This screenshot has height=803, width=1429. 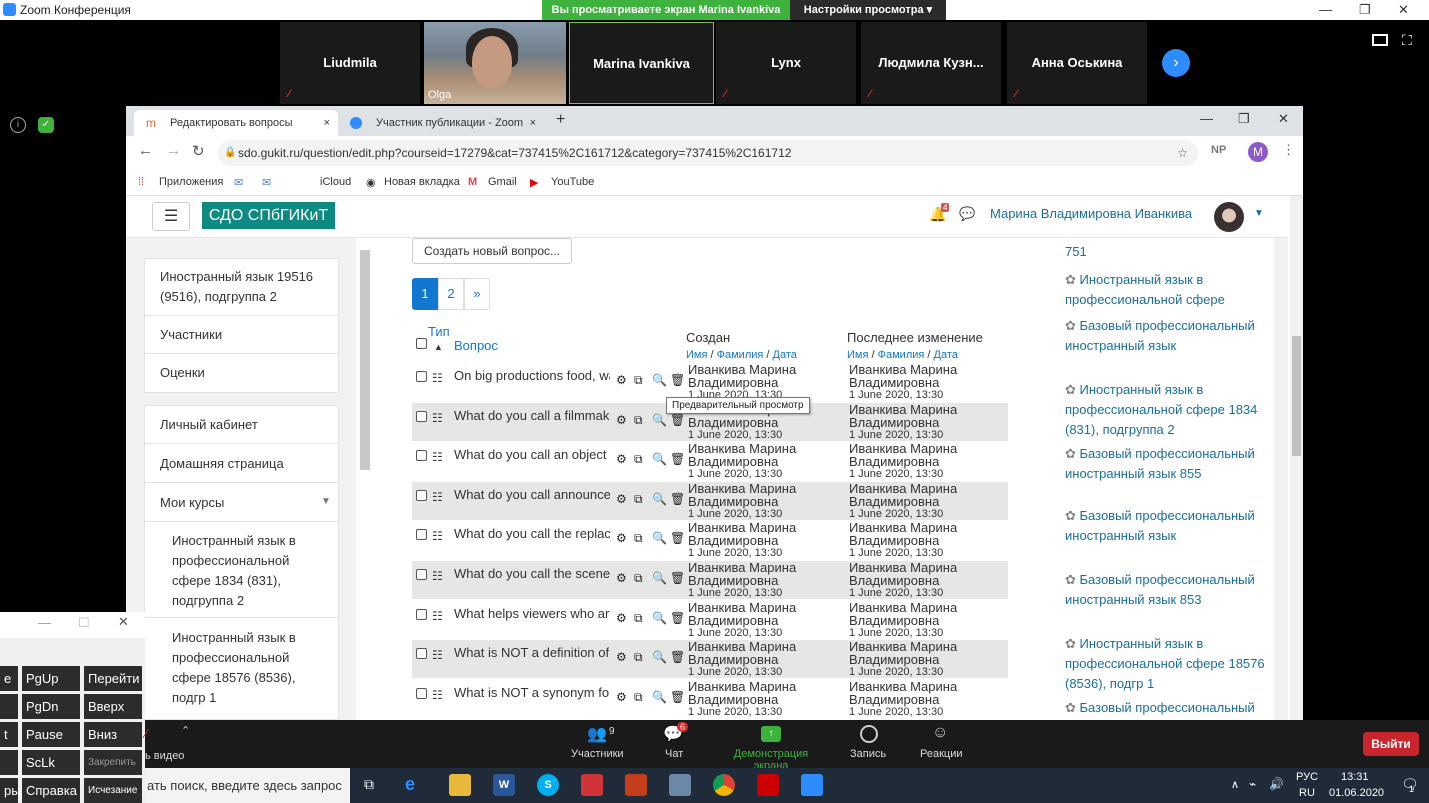 What do you see at coordinates (460, 785) in the screenshot?
I see `explorer-icon` at bounding box center [460, 785].